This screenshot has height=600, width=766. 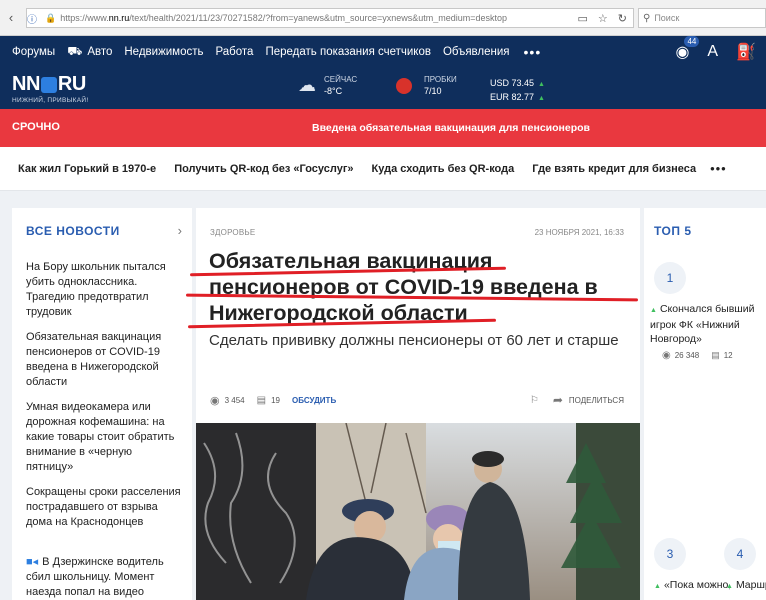 What do you see at coordinates (670, 554) in the screenshot?
I see `rank-badge: 3` at bounding box center [670, 554].